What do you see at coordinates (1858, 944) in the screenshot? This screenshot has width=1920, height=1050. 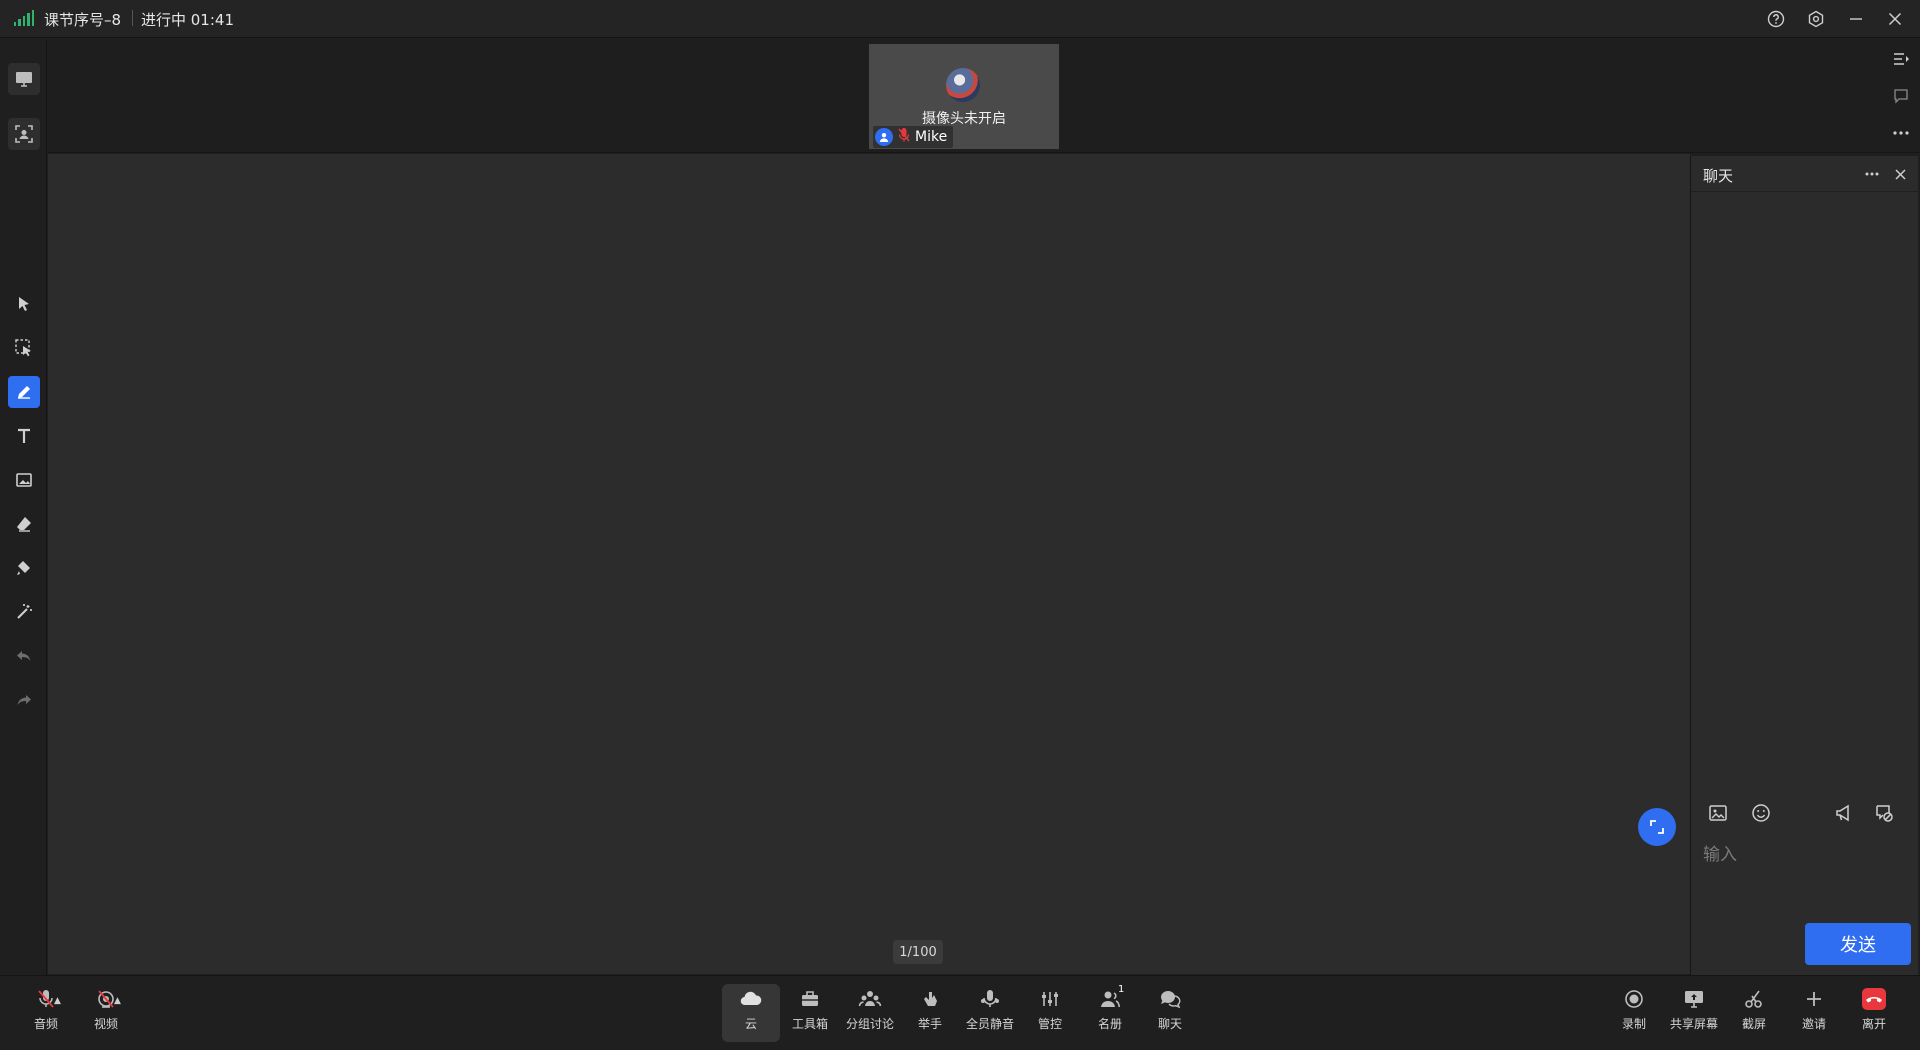 I see `send-button: 发送` at bounding box center [1858, 944].